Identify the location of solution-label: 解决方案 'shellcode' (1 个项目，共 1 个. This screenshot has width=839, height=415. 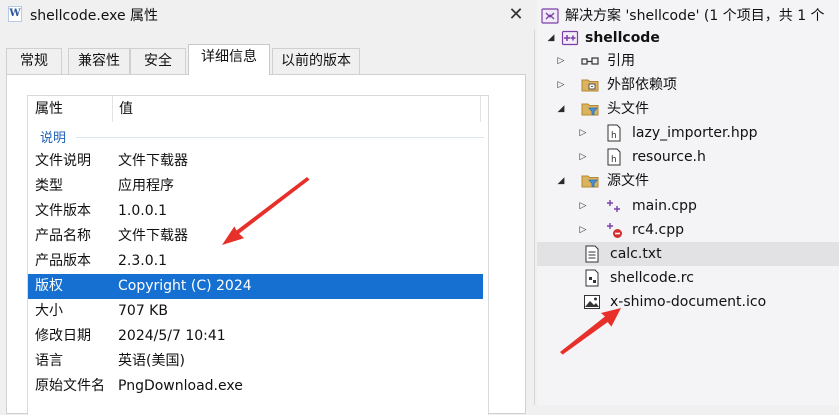
(695, 16).